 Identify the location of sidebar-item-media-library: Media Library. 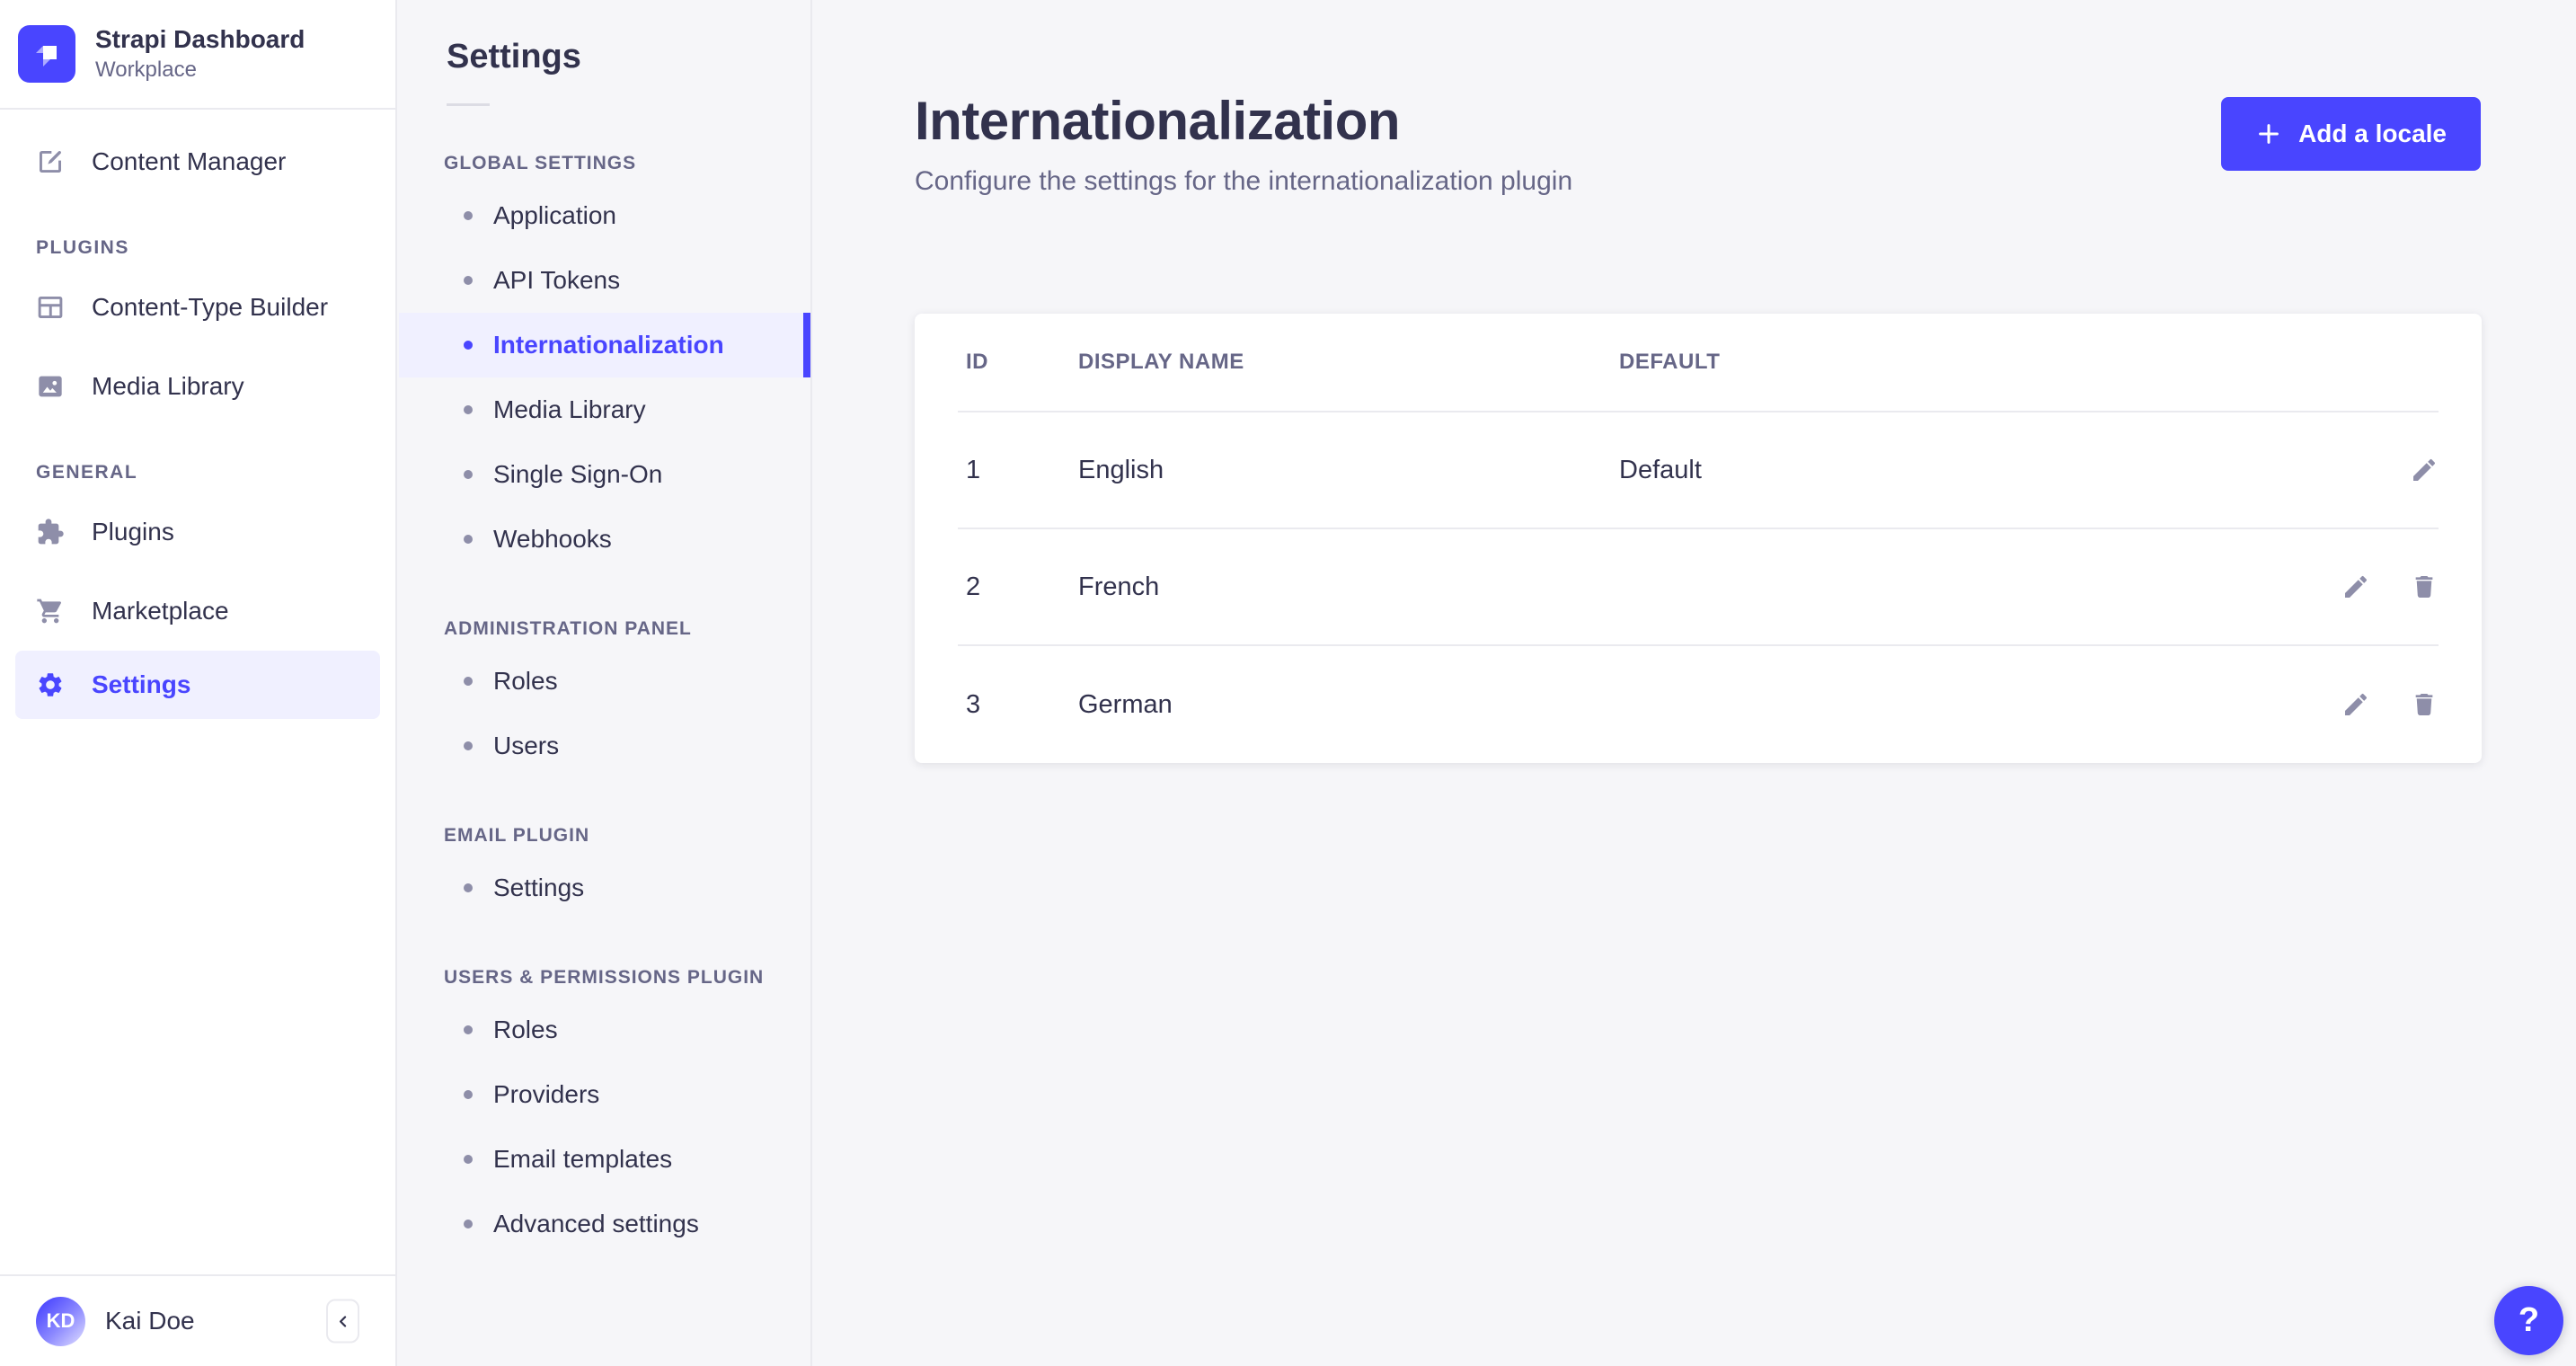
(197, 386).